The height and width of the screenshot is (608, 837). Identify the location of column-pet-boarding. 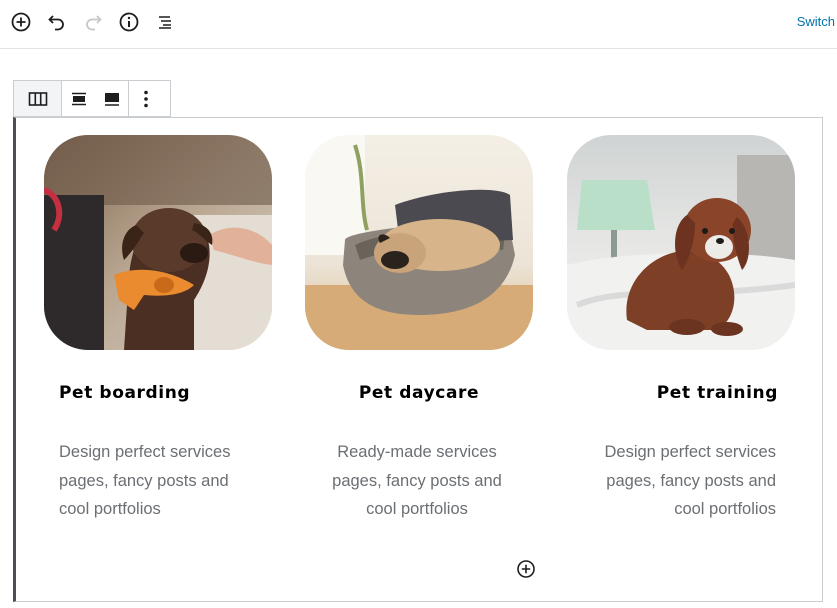
(158, 242).